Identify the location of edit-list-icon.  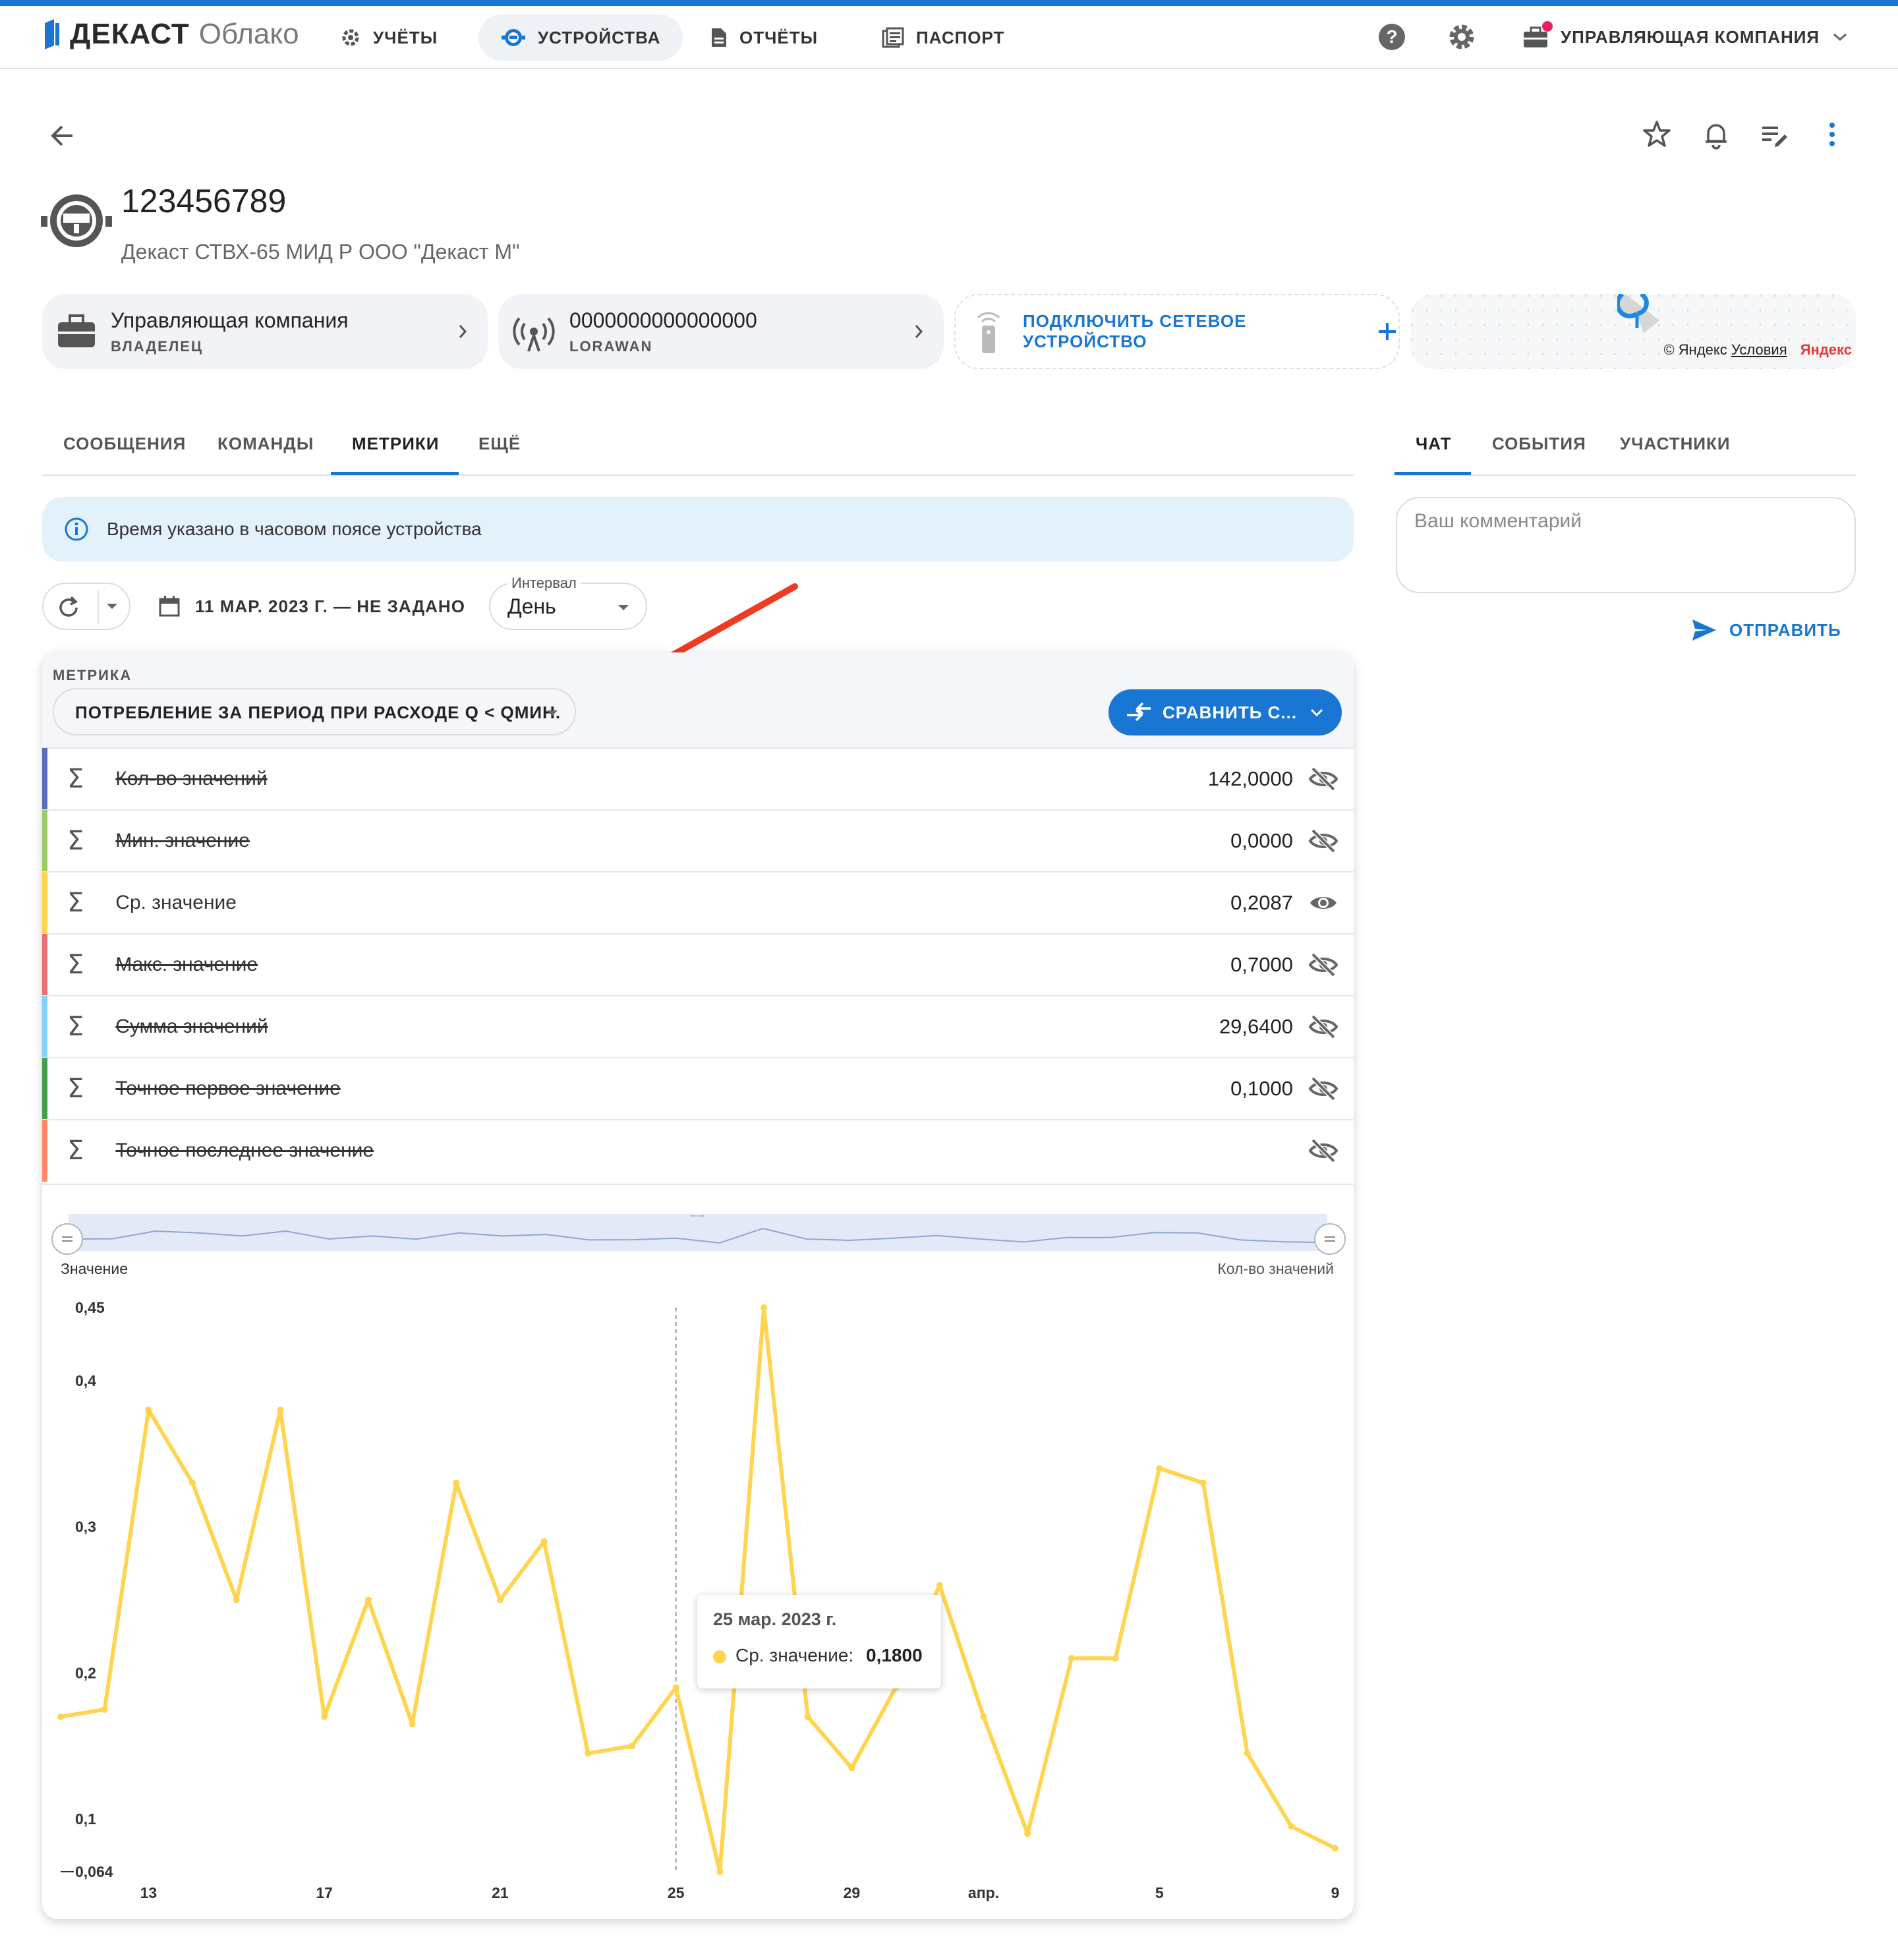
(1774, 134).